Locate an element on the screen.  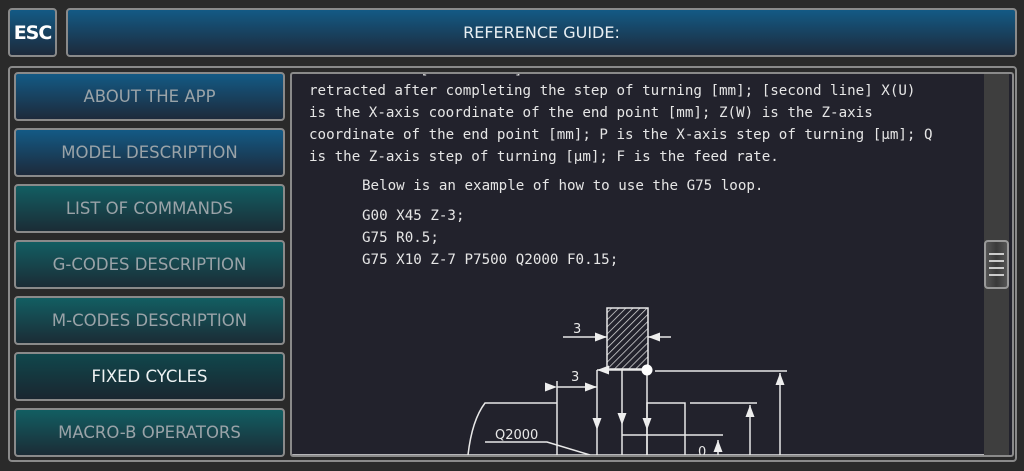
q-label: Q2000 is located at coordinates (516, 435).